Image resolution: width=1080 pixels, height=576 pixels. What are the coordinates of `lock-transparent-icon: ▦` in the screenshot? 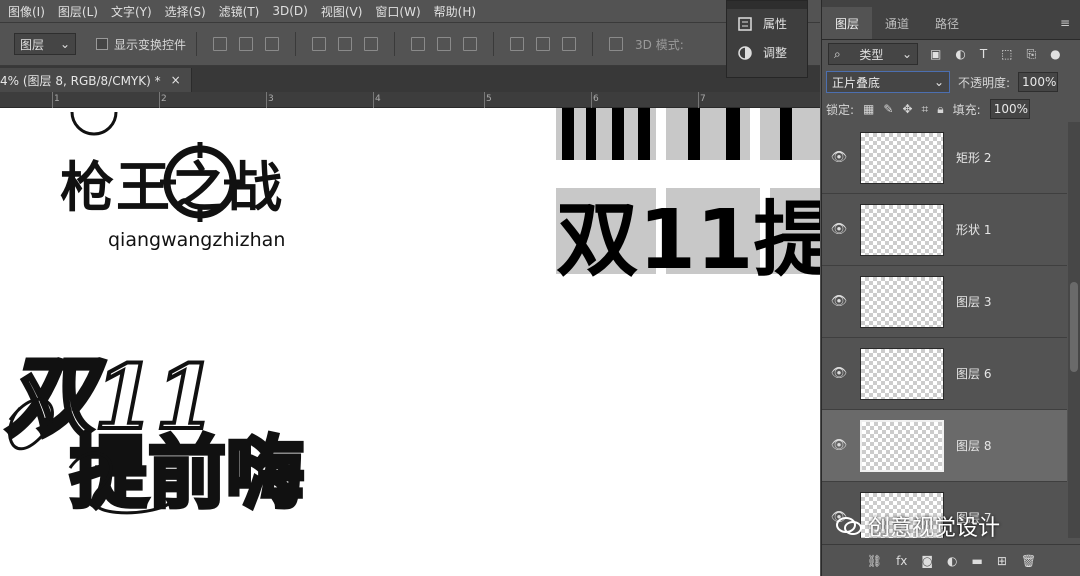 It's located at (868, 109).